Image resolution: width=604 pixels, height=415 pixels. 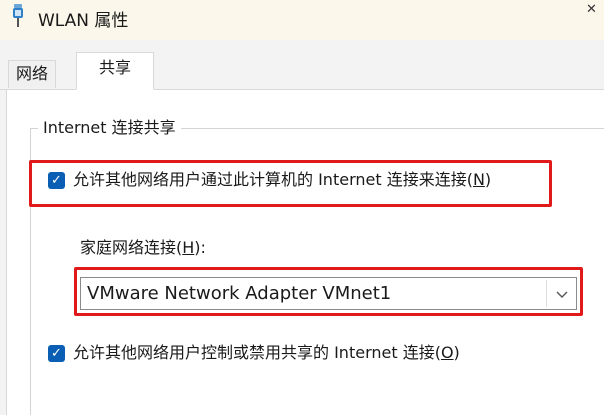 I want to click on allow-sharing-label: 允许其他网络用户通过此计算机的 Internet 连接来连接(N), so click(x=282, y=179).